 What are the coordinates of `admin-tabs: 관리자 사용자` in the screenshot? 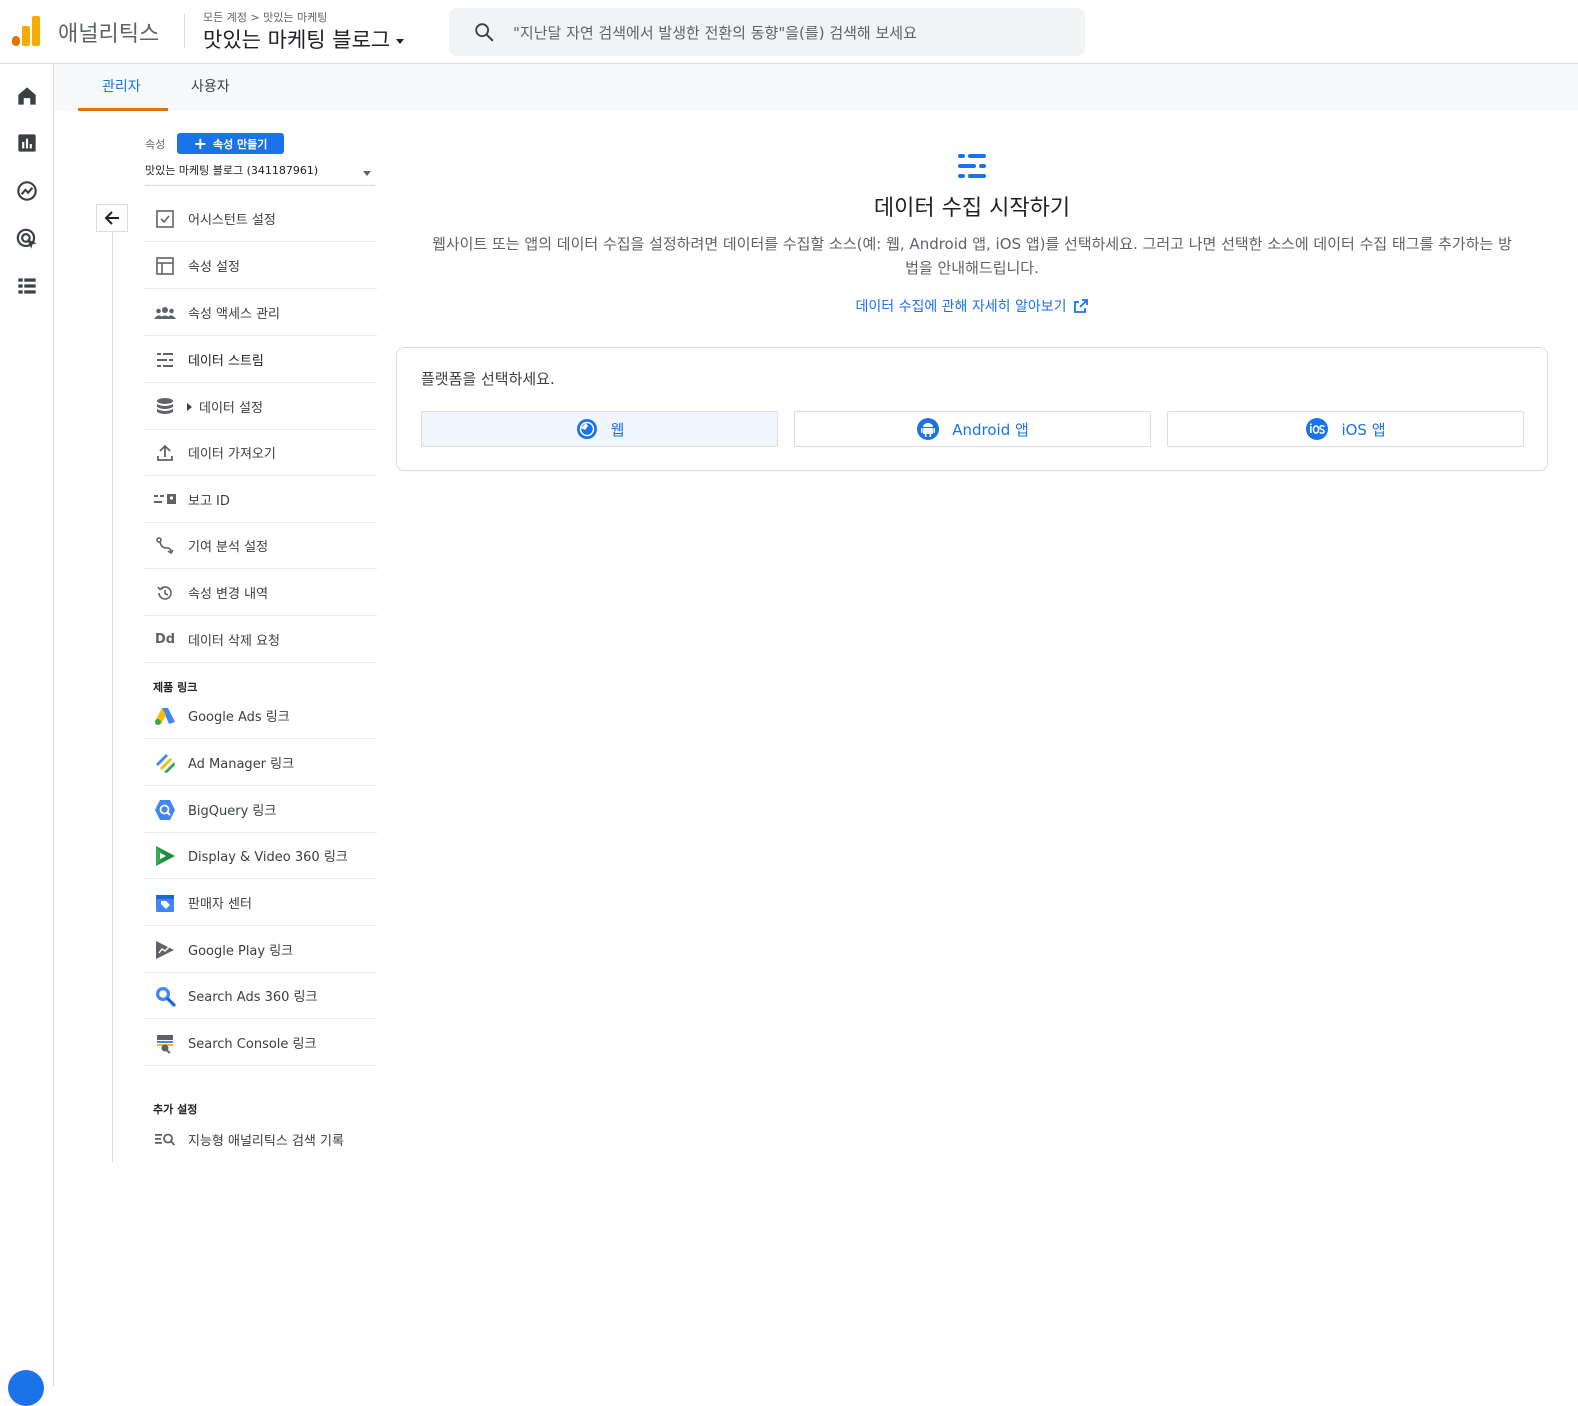 It's located at (816, 87).